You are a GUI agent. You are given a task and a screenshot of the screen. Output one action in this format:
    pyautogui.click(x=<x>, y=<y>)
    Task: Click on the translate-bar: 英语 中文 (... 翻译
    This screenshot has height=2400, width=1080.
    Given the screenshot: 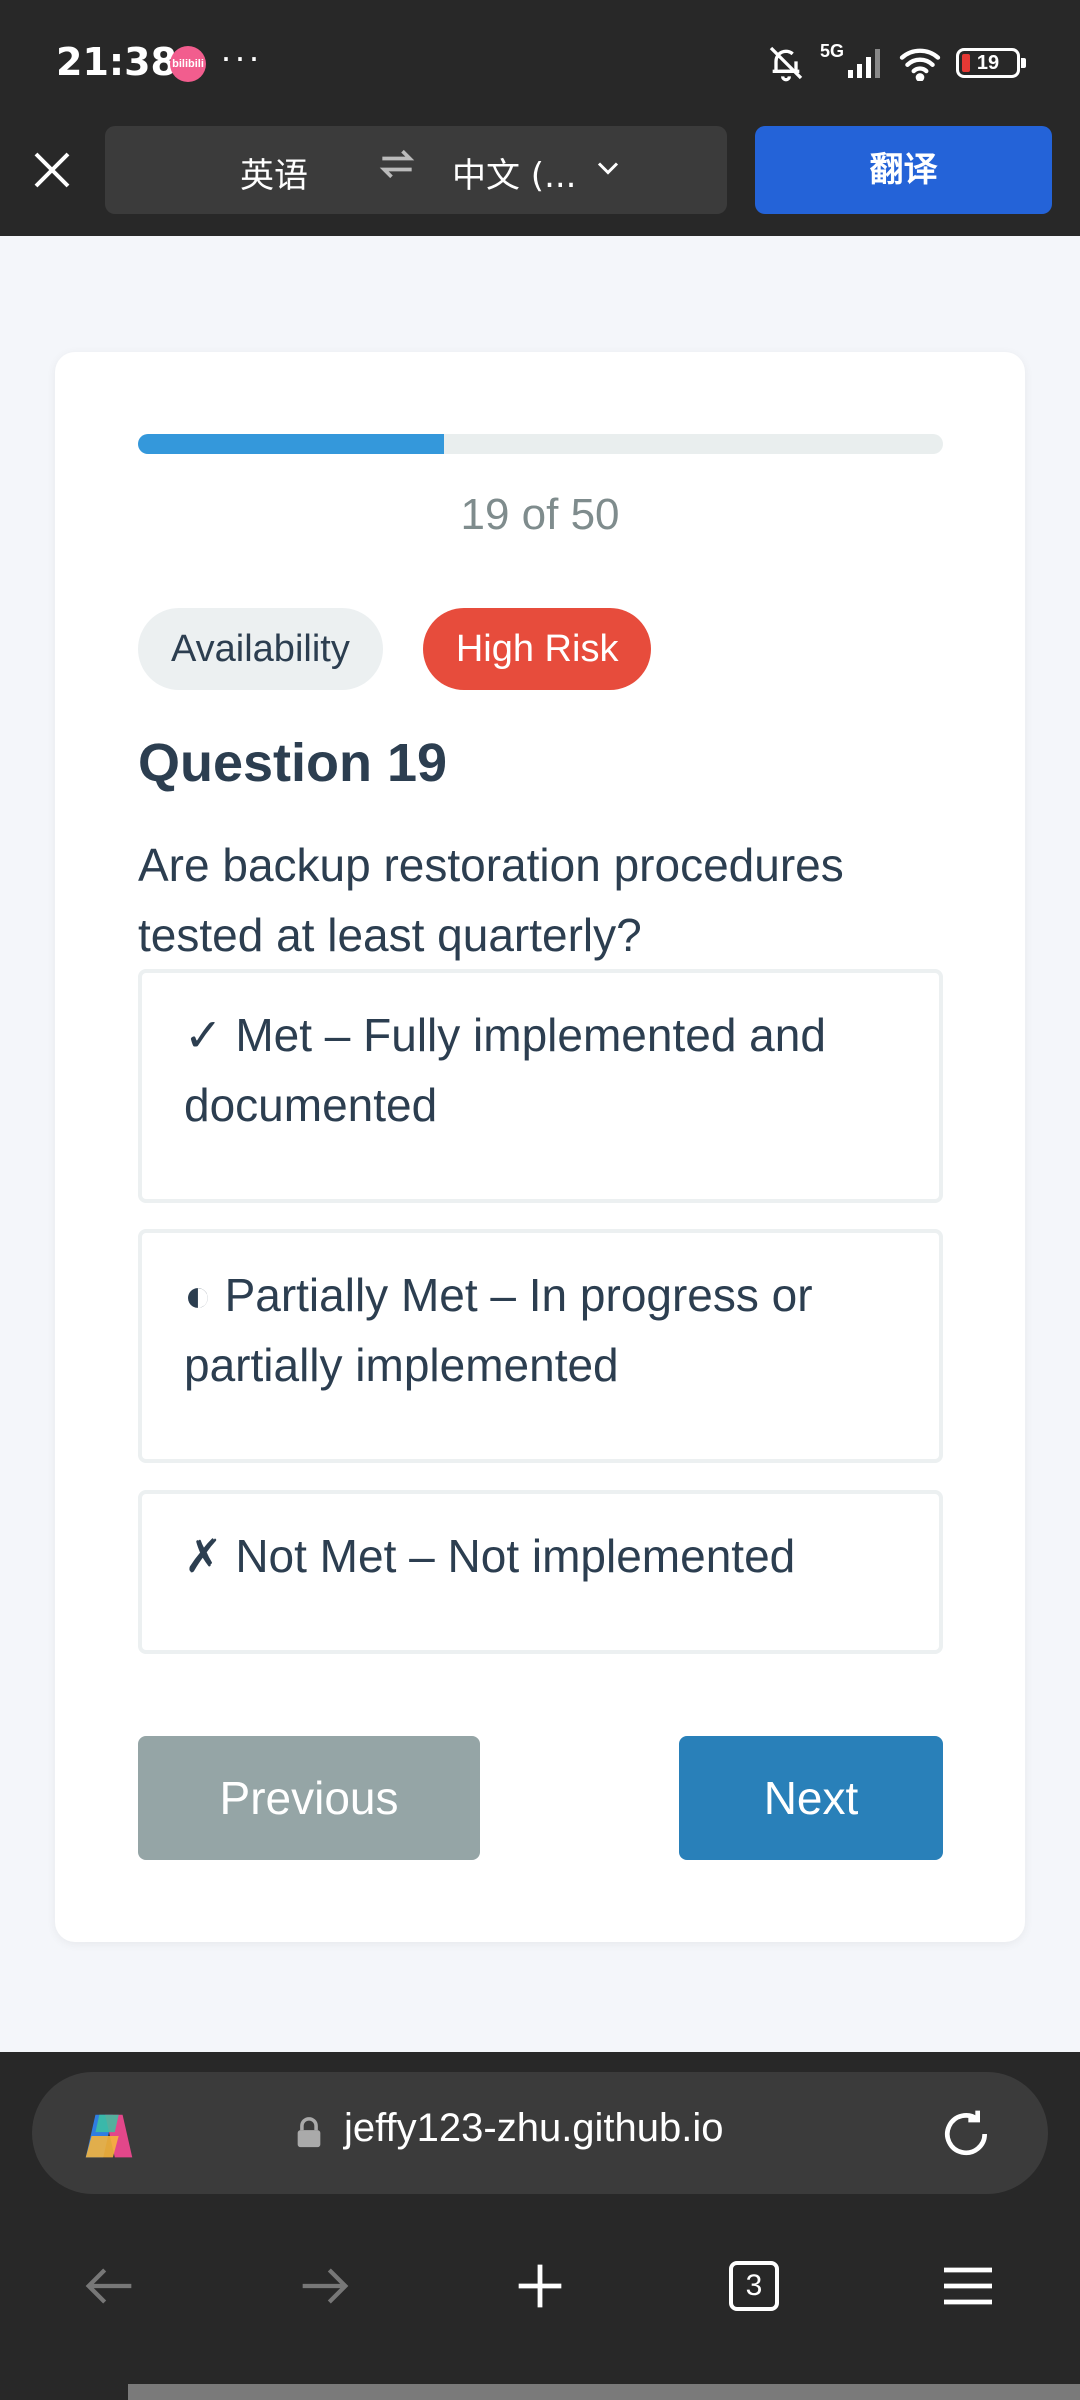 What is the action you would take?
    pyautogui.click(x=540, y=181)
    